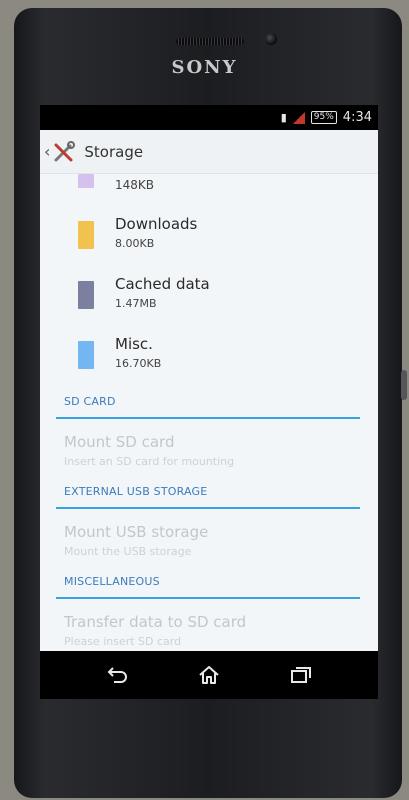 This screenshot has width=409, height=800. I want to click on setting-title: Transfer data to SD card, so click(155, 622).